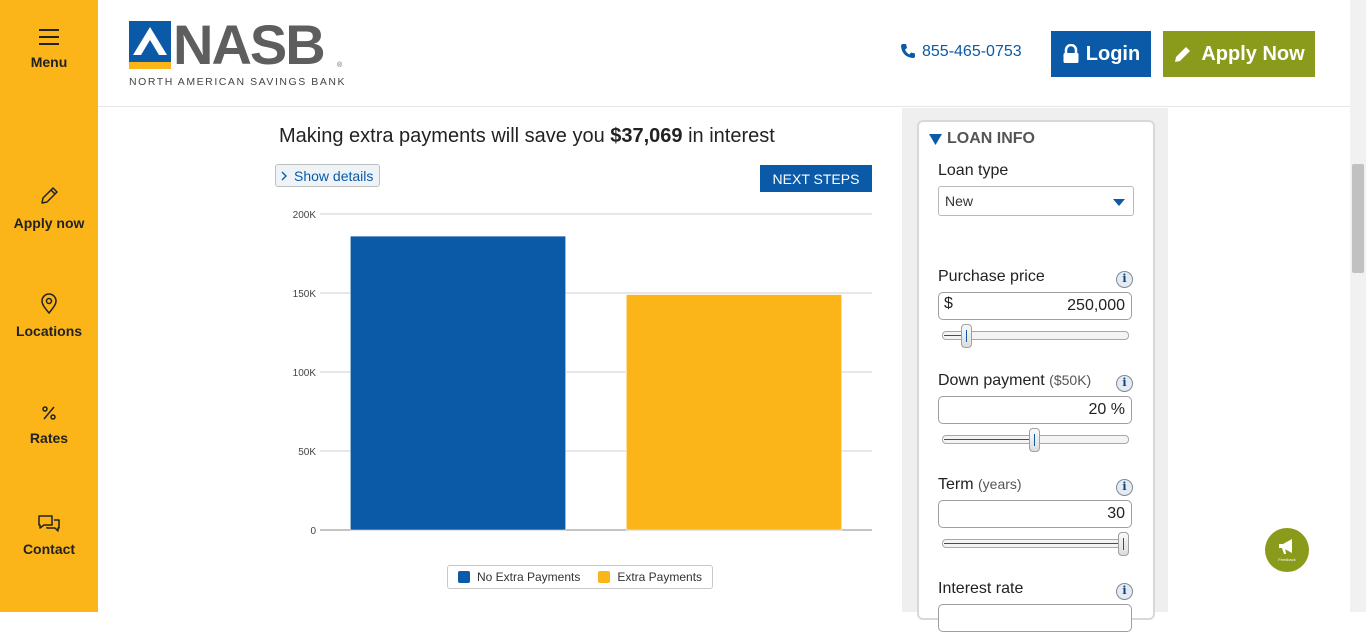 Image resolution: width=1366 pixels, height=632 pixels. What do you see at coordinates (49, 438) in the screenshot?
I see `rates-label: Rates` at bounding box center [49, 438].